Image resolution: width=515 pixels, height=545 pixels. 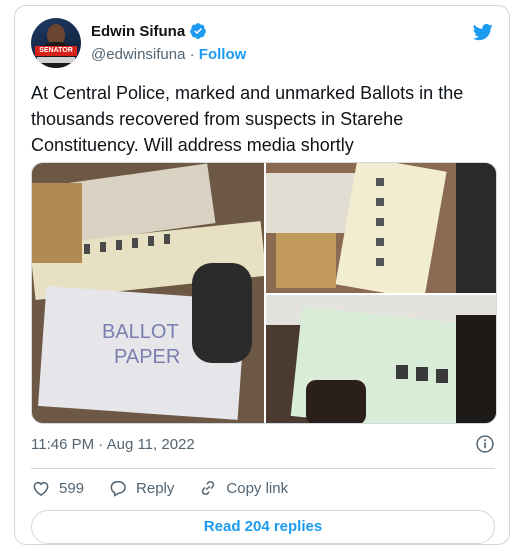 I want to click on reply-button: Reply, so click(x=141, y=488).